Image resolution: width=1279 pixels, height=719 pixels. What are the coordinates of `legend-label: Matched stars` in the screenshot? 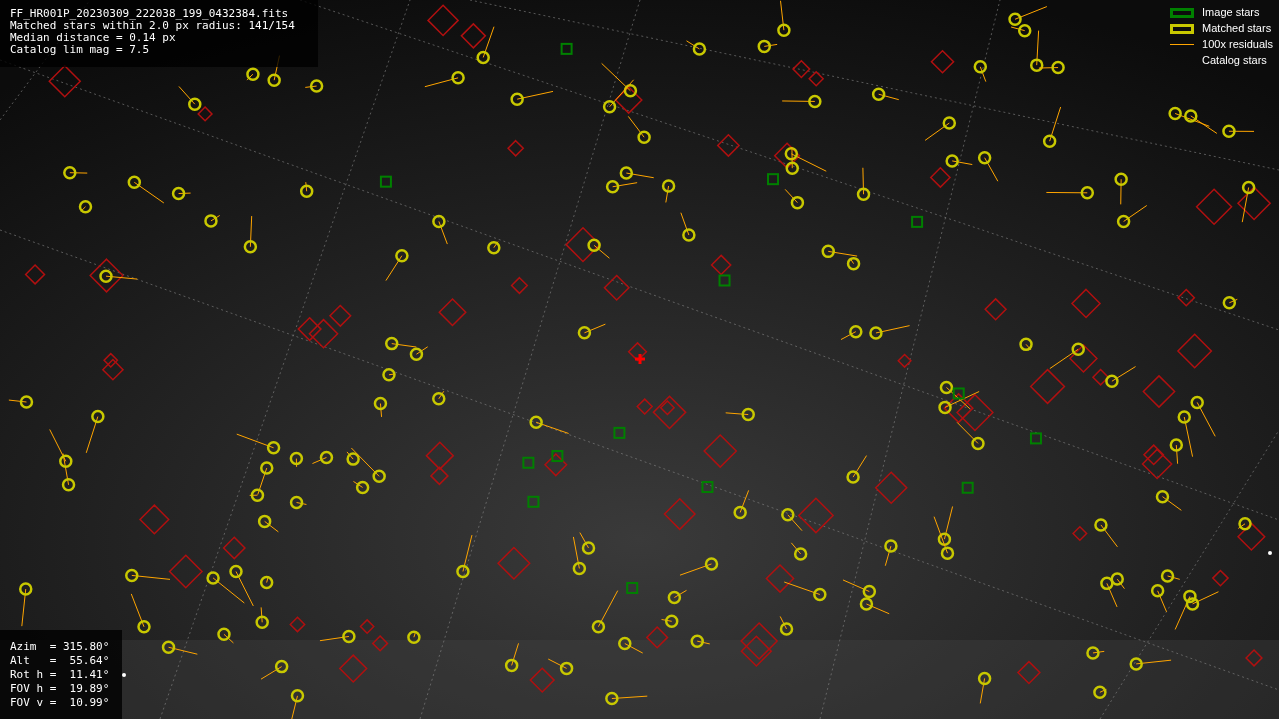 It's located at (1237, 28).